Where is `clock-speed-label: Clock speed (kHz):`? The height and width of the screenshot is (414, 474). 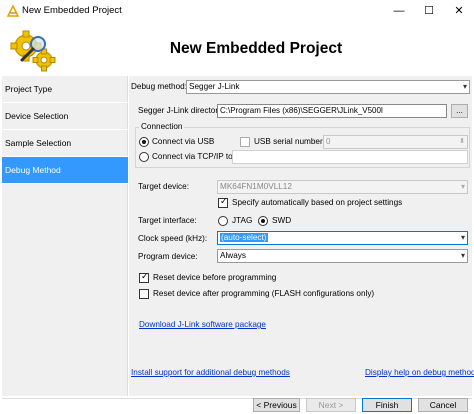
clock-speed-label: Clock speed (kHz): is located at coordinates (173, 238).